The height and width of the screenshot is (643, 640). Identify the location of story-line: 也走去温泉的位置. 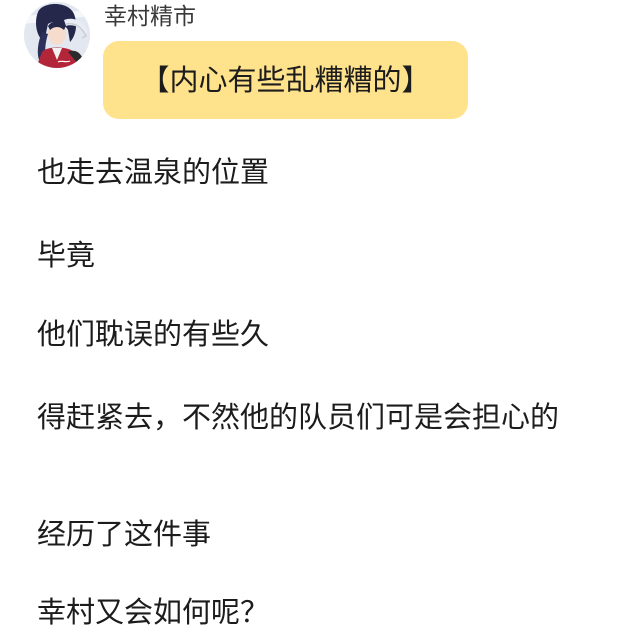
(153, 172).